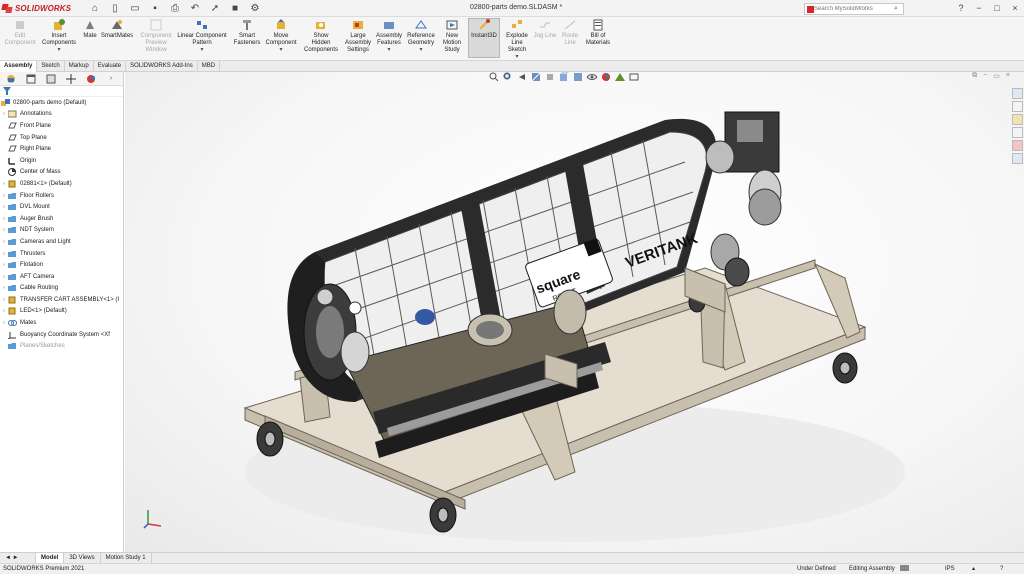 The width and height of the screenshot is (1024, 574). Describe the element at coordinates (19, 66) in the screenshot. I see `tab-assembly: Assembly` at that location.